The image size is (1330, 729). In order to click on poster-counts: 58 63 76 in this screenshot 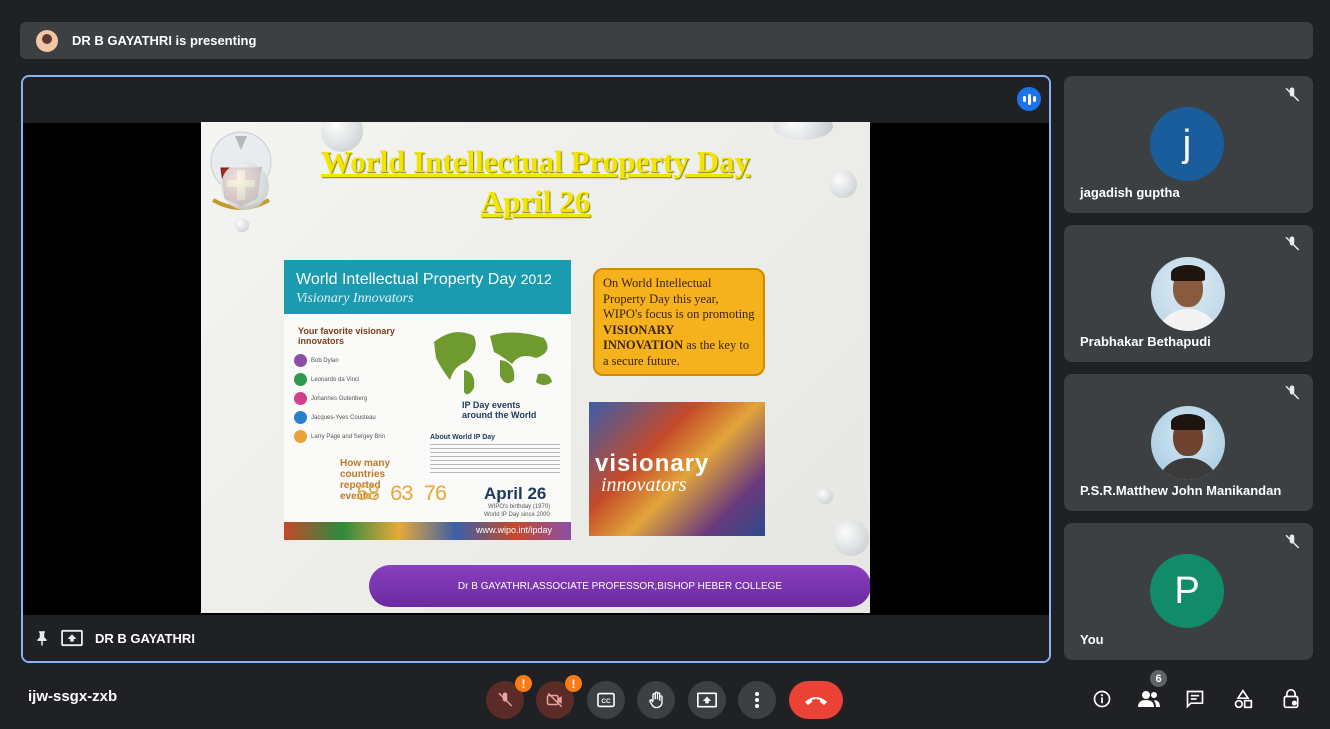, I will do `click(402, 494)`.